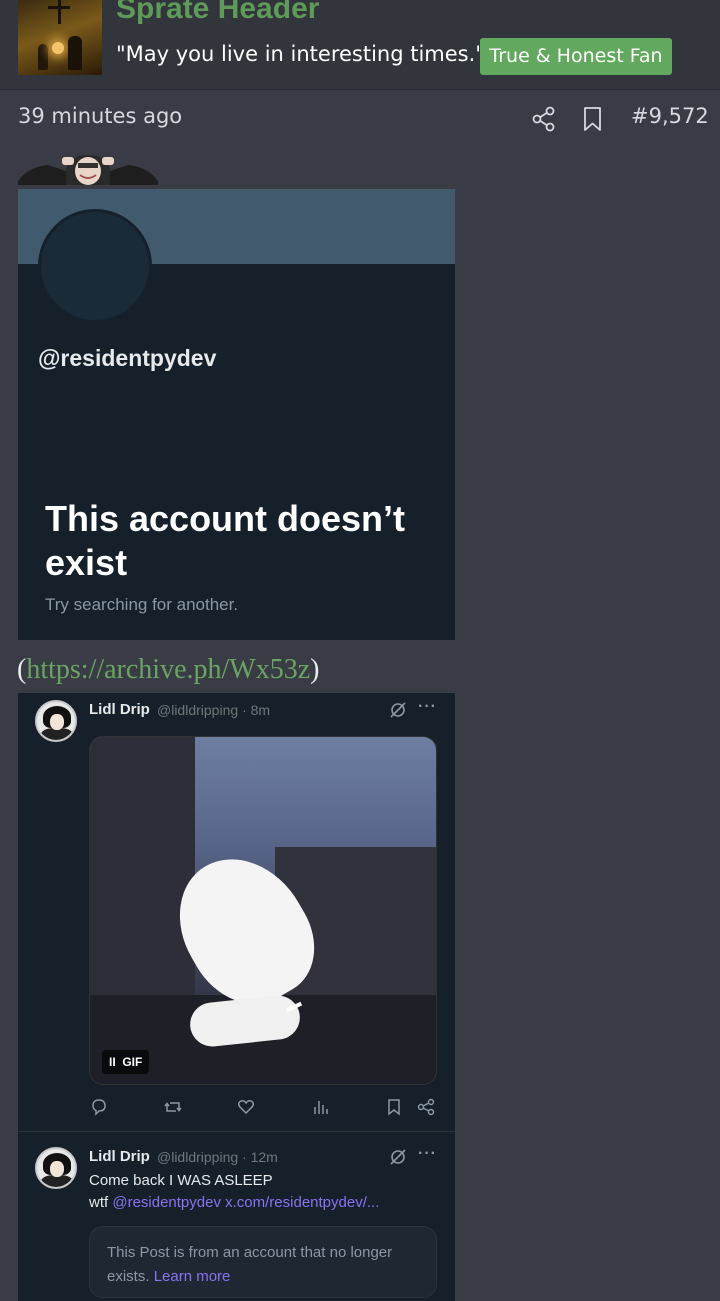  Describe the element at coordinates (214, 710) in the screenshot. I see `tweet-handle-time: @lidldripping · 8m` at that location.